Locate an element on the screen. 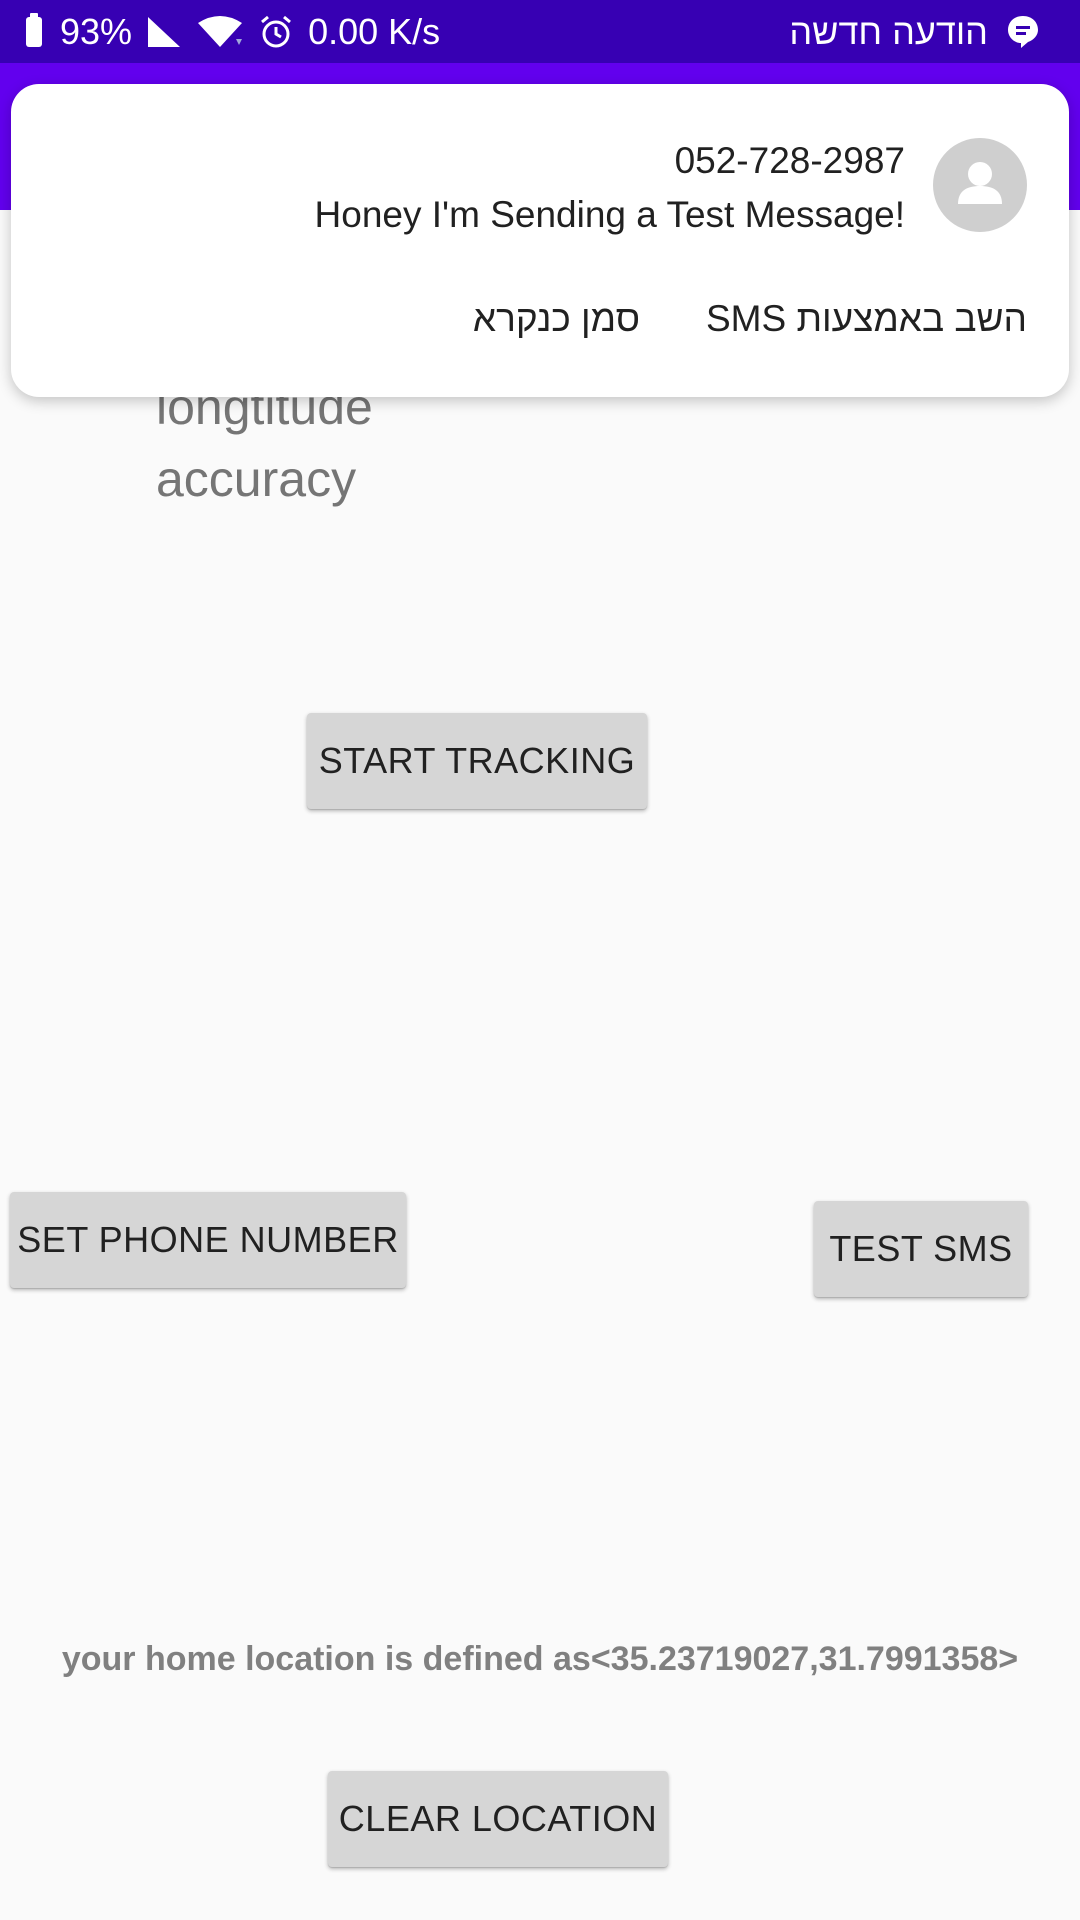  status-right-group: הודעה חדשה is located at coordinates (914, 32).